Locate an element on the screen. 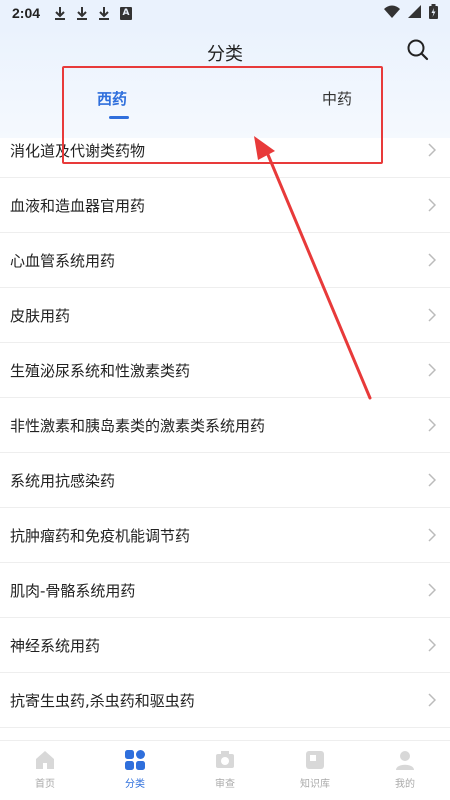 Image resolution: width=450 pixels, height=800 pixels. list-item-label: 非性激素和胰岛素类的激素类系统用药 is located at coordinates (138, 425).